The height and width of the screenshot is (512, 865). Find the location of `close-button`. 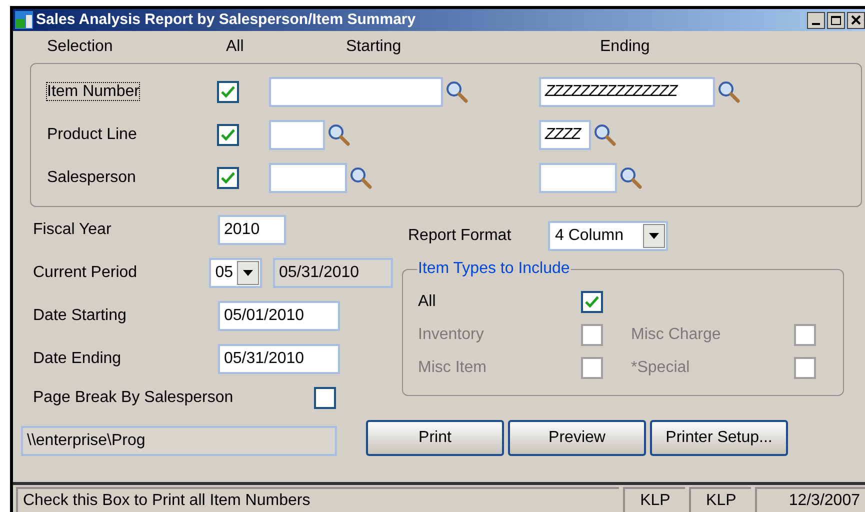

close-button is located at coordinates (856, 20).